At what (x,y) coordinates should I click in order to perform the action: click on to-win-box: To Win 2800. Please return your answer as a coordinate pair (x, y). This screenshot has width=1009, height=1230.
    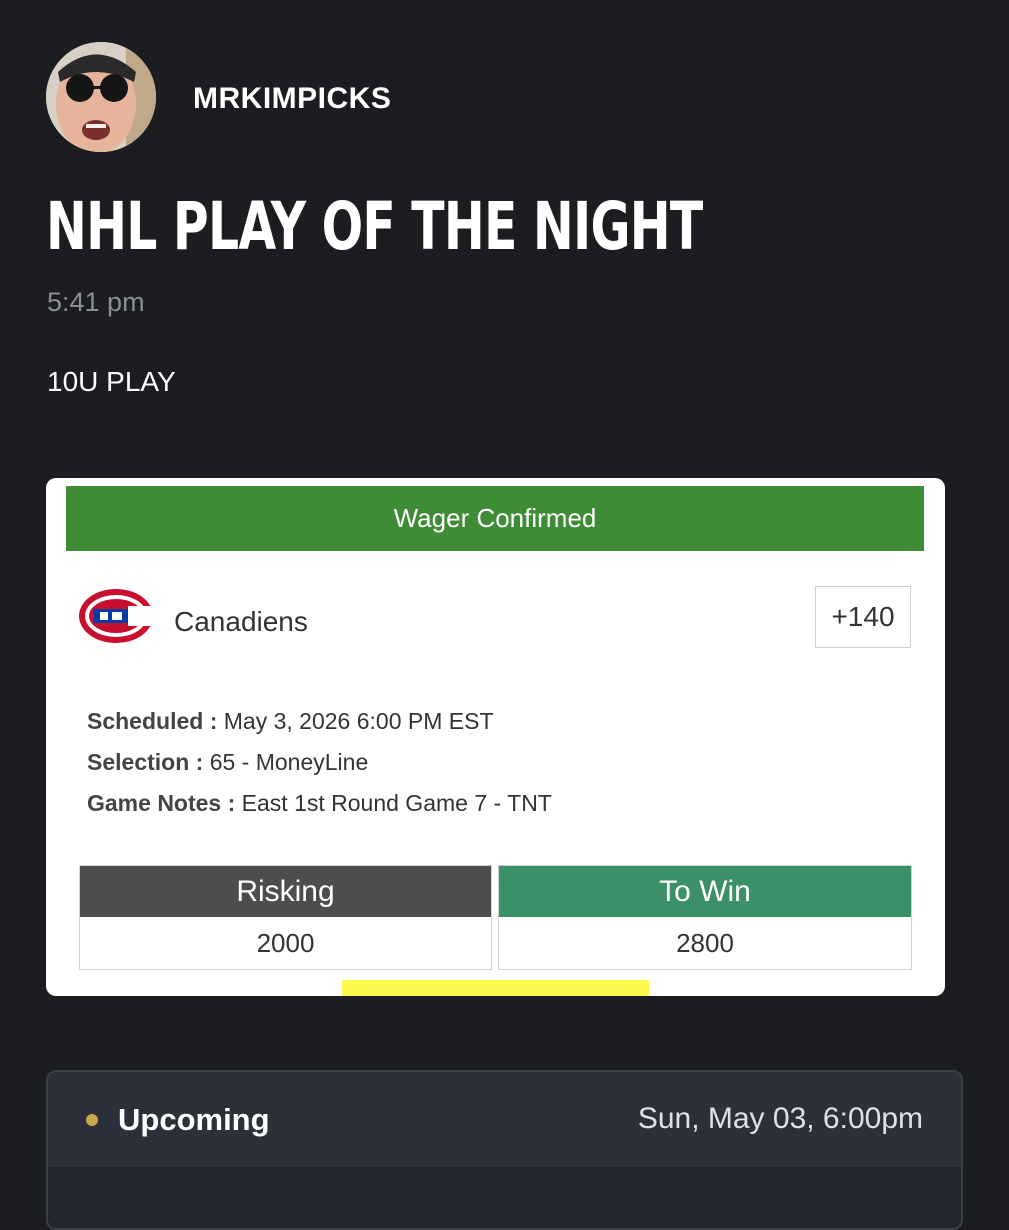
    Looking at the image, I should click on (705, 917).